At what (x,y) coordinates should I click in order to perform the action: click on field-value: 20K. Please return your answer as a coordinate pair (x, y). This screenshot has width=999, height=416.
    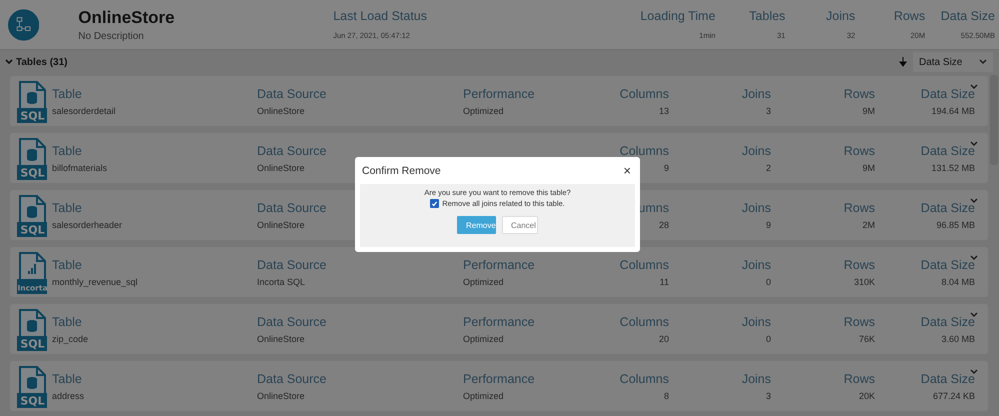
    Looking at the image, I should click on (866, 395).